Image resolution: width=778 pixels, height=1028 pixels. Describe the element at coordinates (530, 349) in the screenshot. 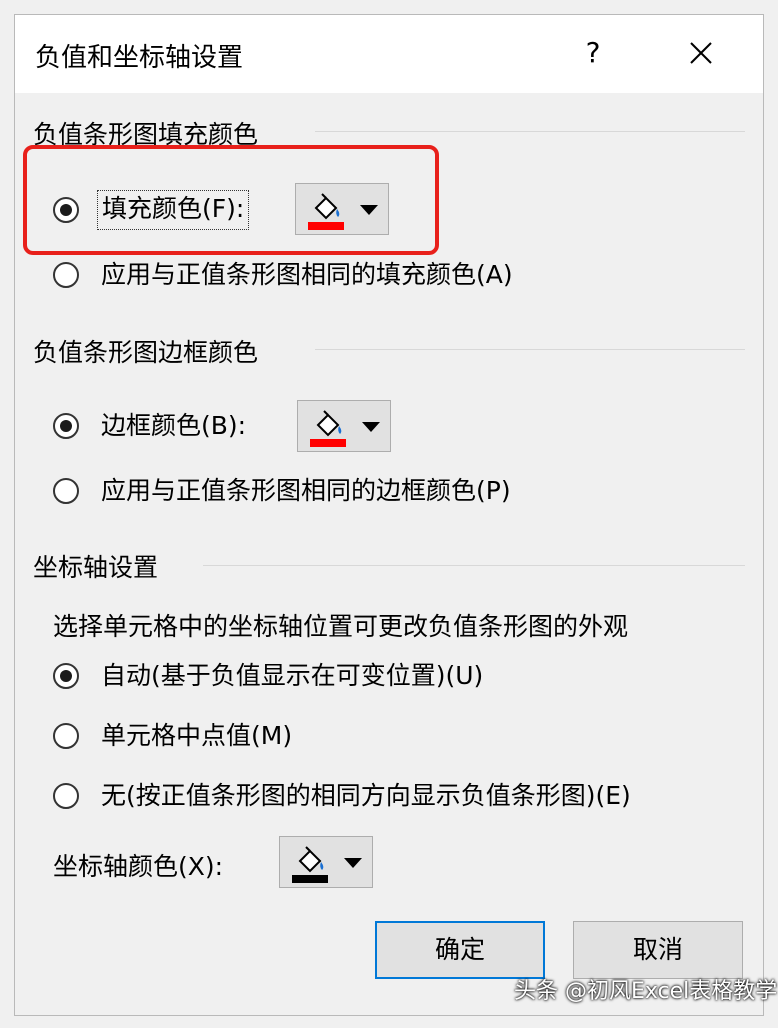

I see `border-section-divider` at that location.